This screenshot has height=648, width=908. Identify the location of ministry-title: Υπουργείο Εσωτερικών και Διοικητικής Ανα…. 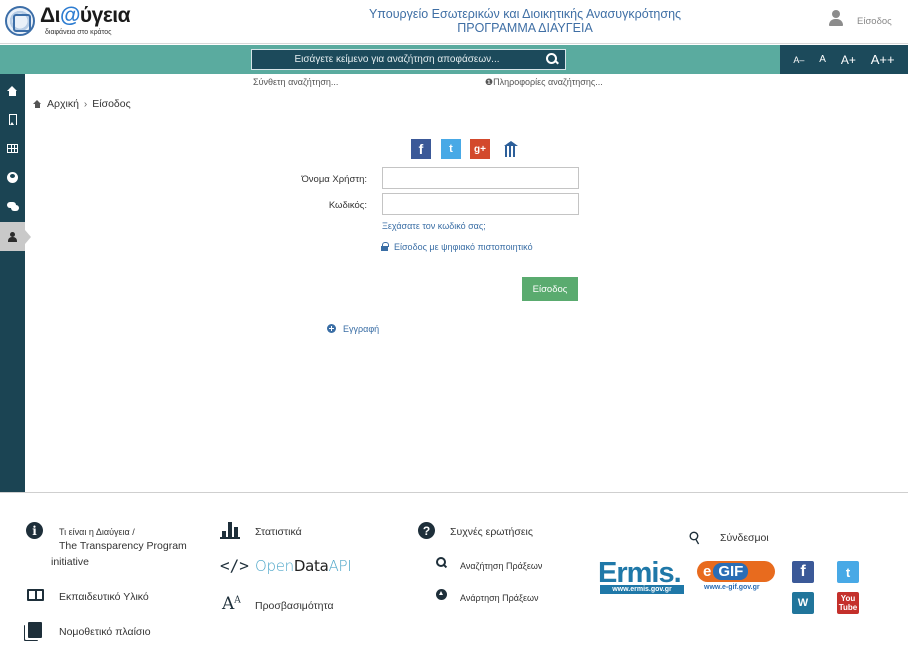
(525, 21).